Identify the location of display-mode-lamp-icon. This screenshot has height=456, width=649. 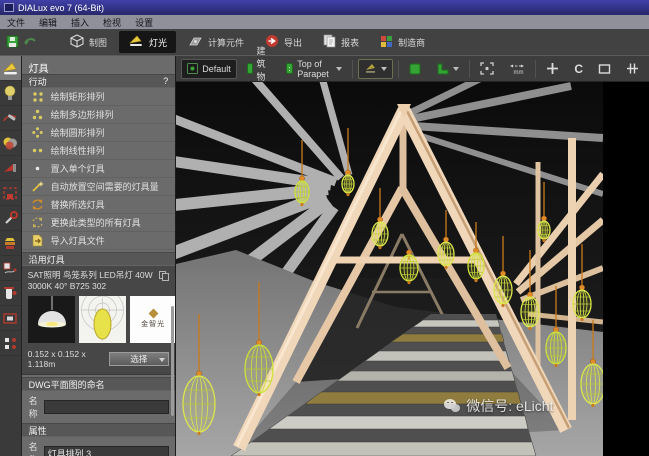
(371, 68).